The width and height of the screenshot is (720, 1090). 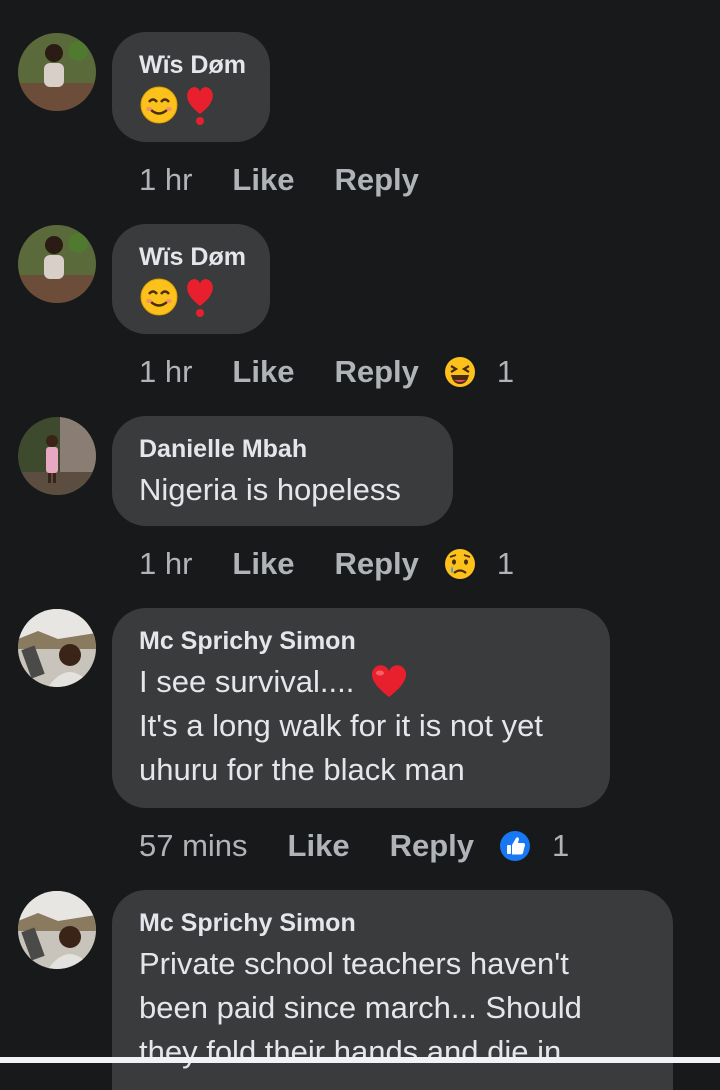 What do you see at coordinates (341, 725) in the screenshot?
I see `comment-text-line: It's a long walk for it is not yet` at bounding box center [341, 725].